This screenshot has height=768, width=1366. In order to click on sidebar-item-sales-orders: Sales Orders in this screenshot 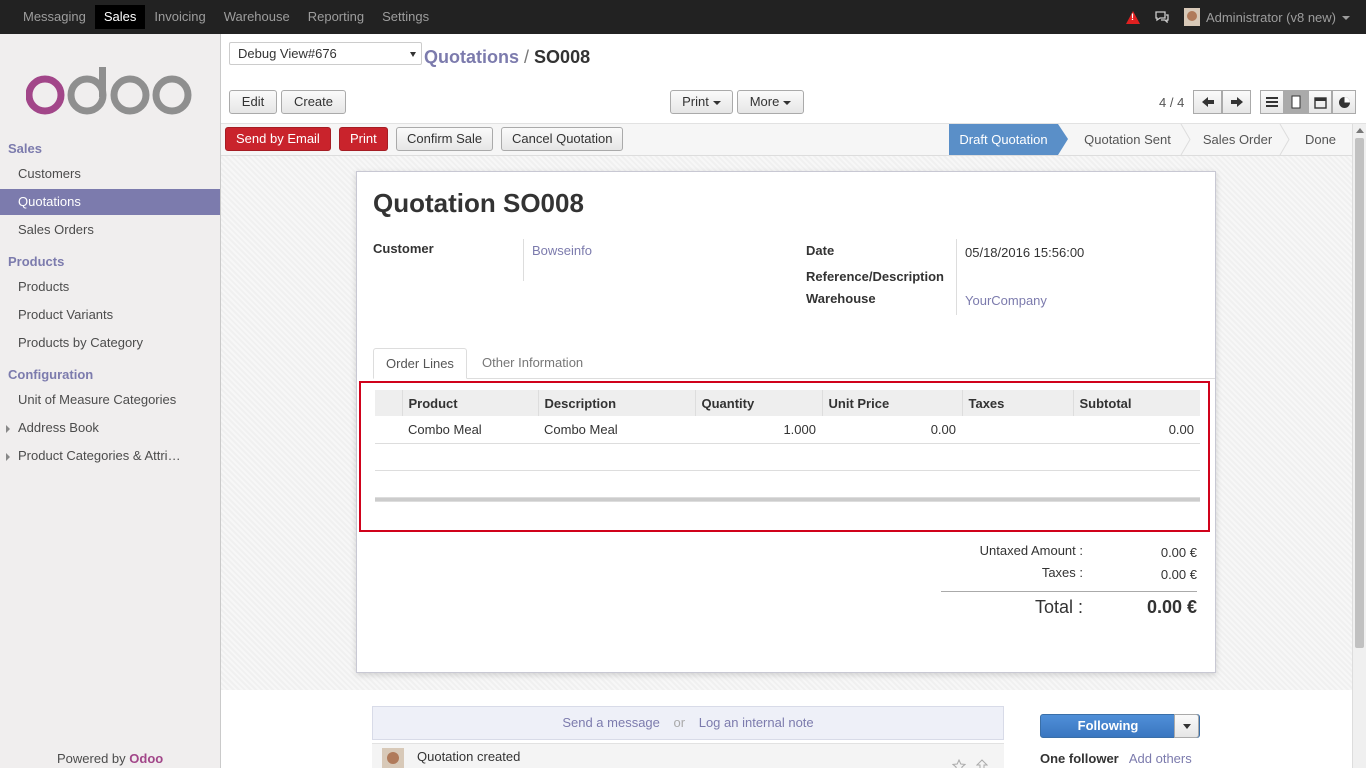, I will do `click(110, 230)`.